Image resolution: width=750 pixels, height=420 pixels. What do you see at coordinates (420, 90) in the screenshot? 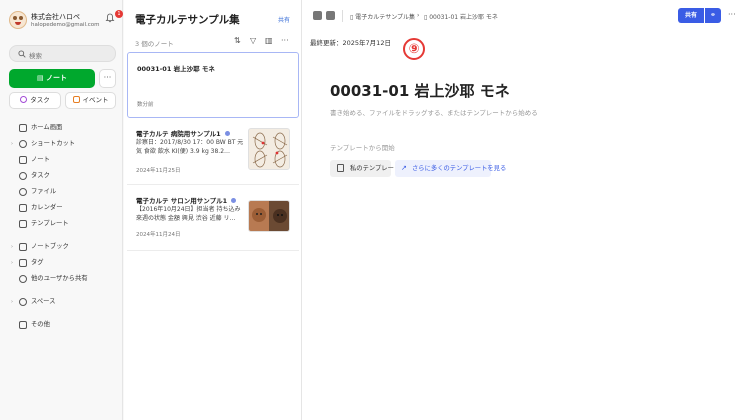
I see `note-title-input: 00031-01 岩上沙耶 モネ` at bounding box center [420, 90].